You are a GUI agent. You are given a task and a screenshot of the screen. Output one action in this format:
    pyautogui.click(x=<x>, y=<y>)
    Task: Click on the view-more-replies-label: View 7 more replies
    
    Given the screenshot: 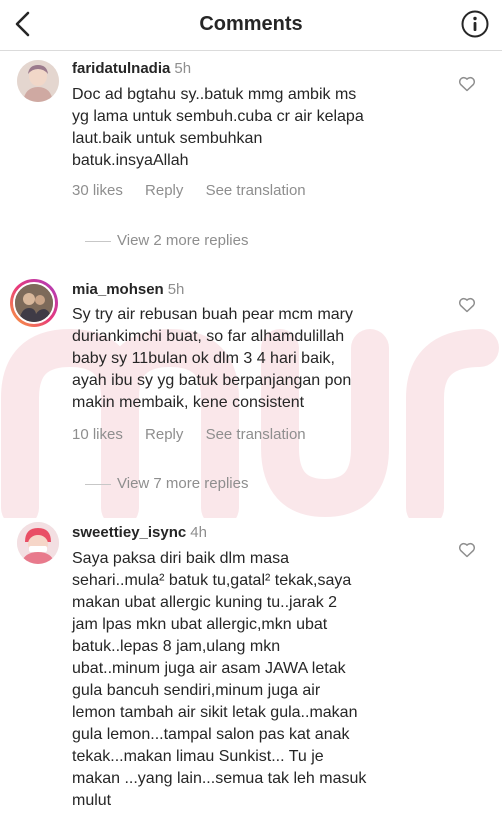 What is the action you would take?
    pyautogui.click(x=183, y=483)
    